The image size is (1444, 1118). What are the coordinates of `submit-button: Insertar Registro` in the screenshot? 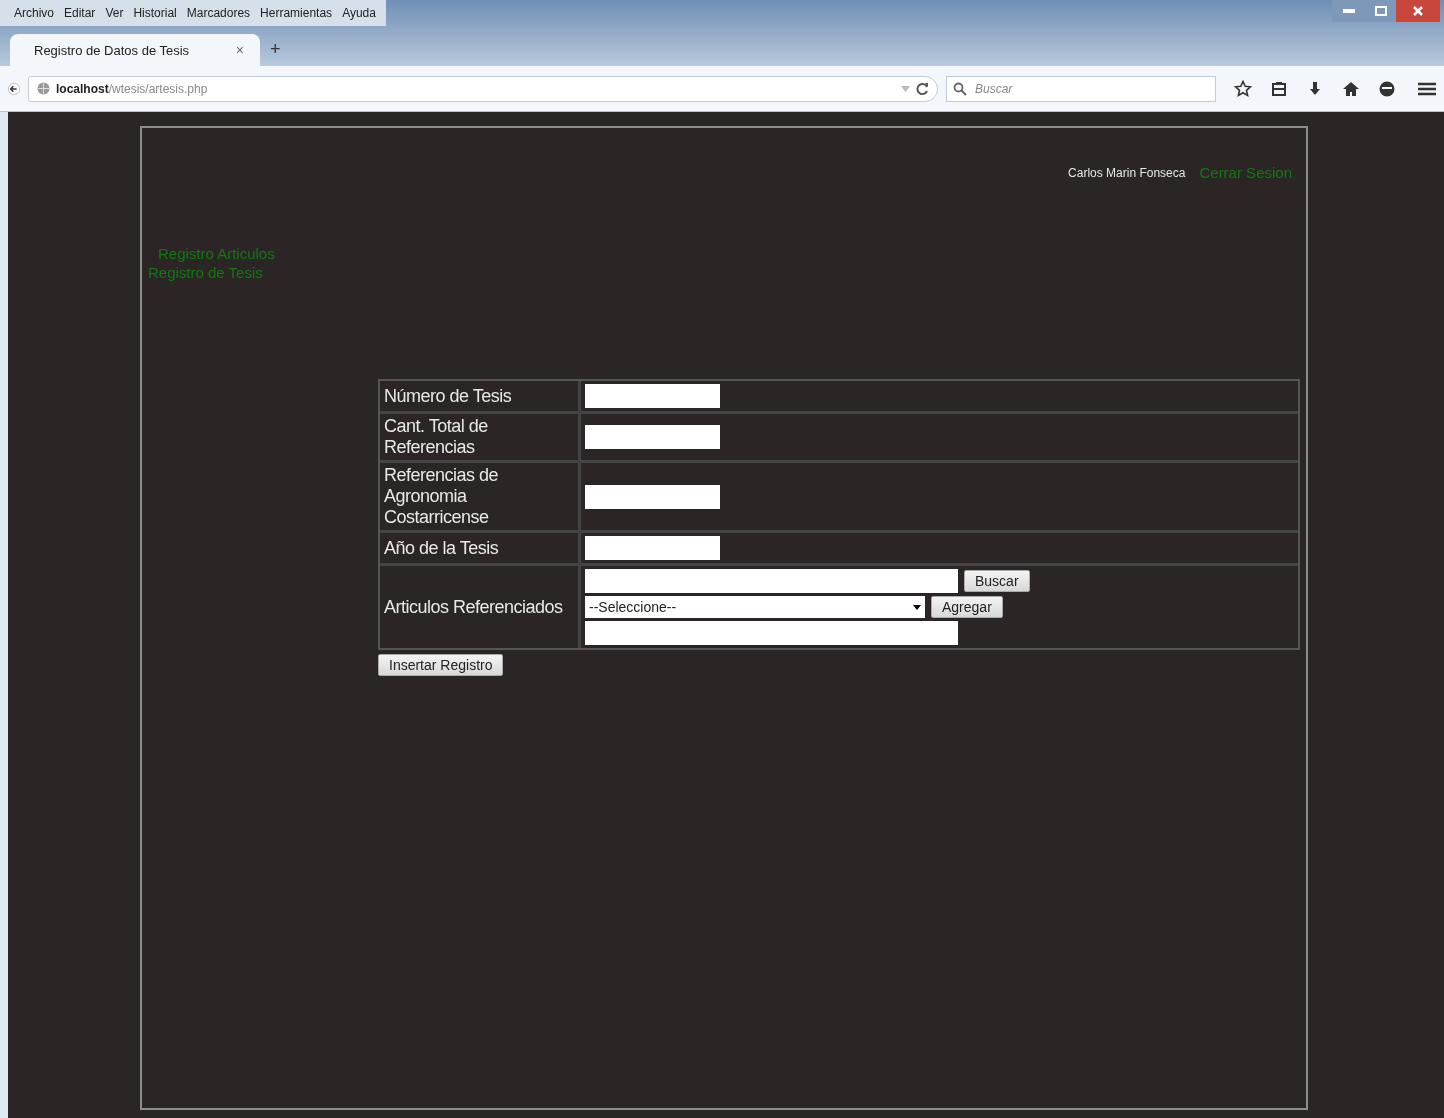 It's located at (441, 665).